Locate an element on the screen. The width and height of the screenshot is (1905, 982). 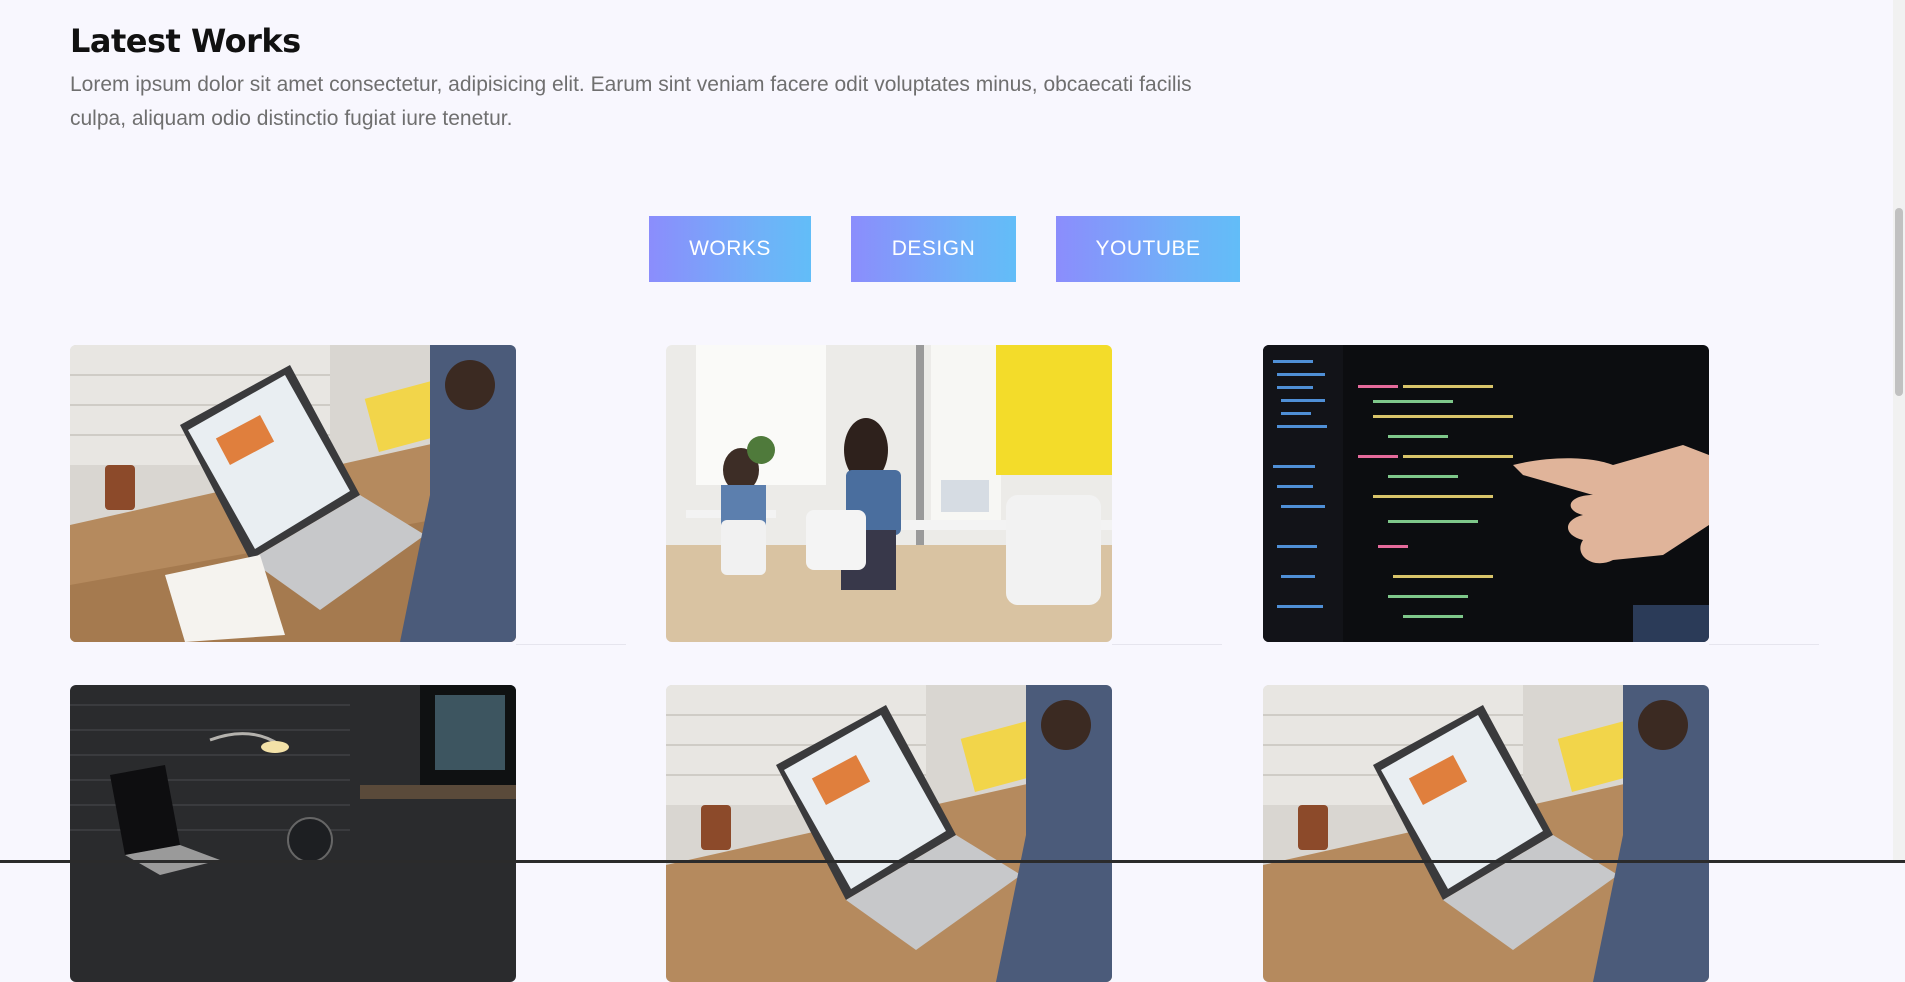
office-women-photo is located at coordinates (889, 493).